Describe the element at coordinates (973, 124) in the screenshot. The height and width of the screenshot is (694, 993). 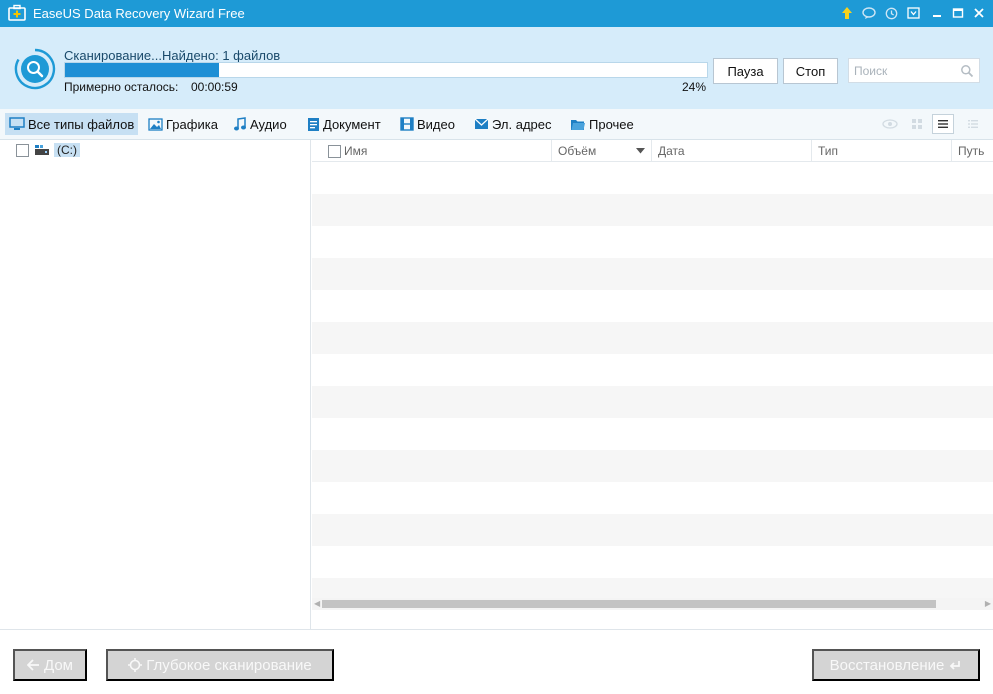
I see `detail-view-icon` at that location.